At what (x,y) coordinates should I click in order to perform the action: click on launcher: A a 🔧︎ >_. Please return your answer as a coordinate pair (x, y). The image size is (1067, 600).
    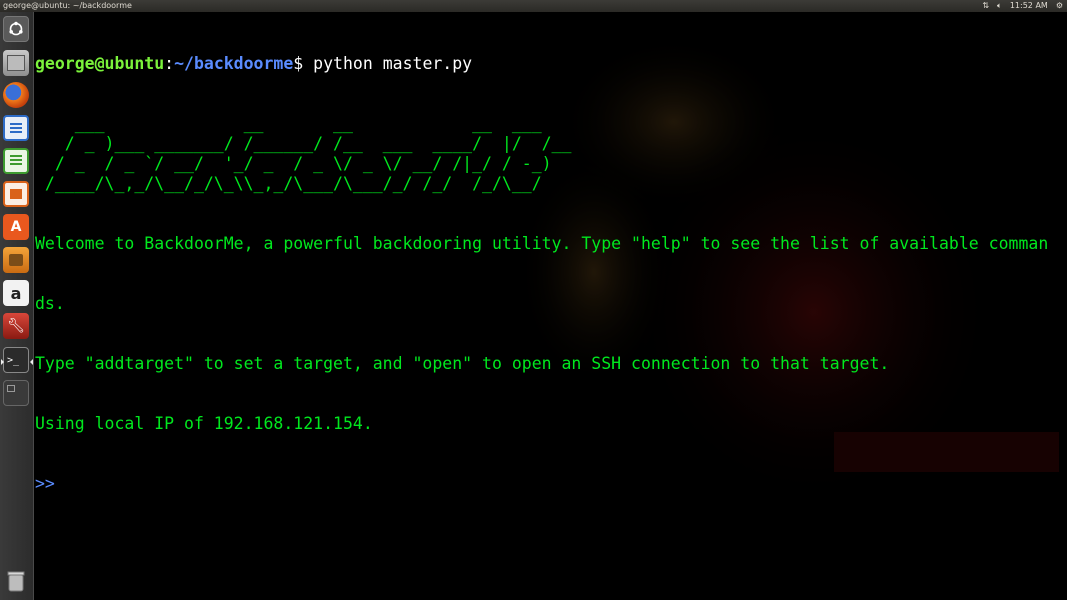
    Looking at the image, I should click on (17, 306).